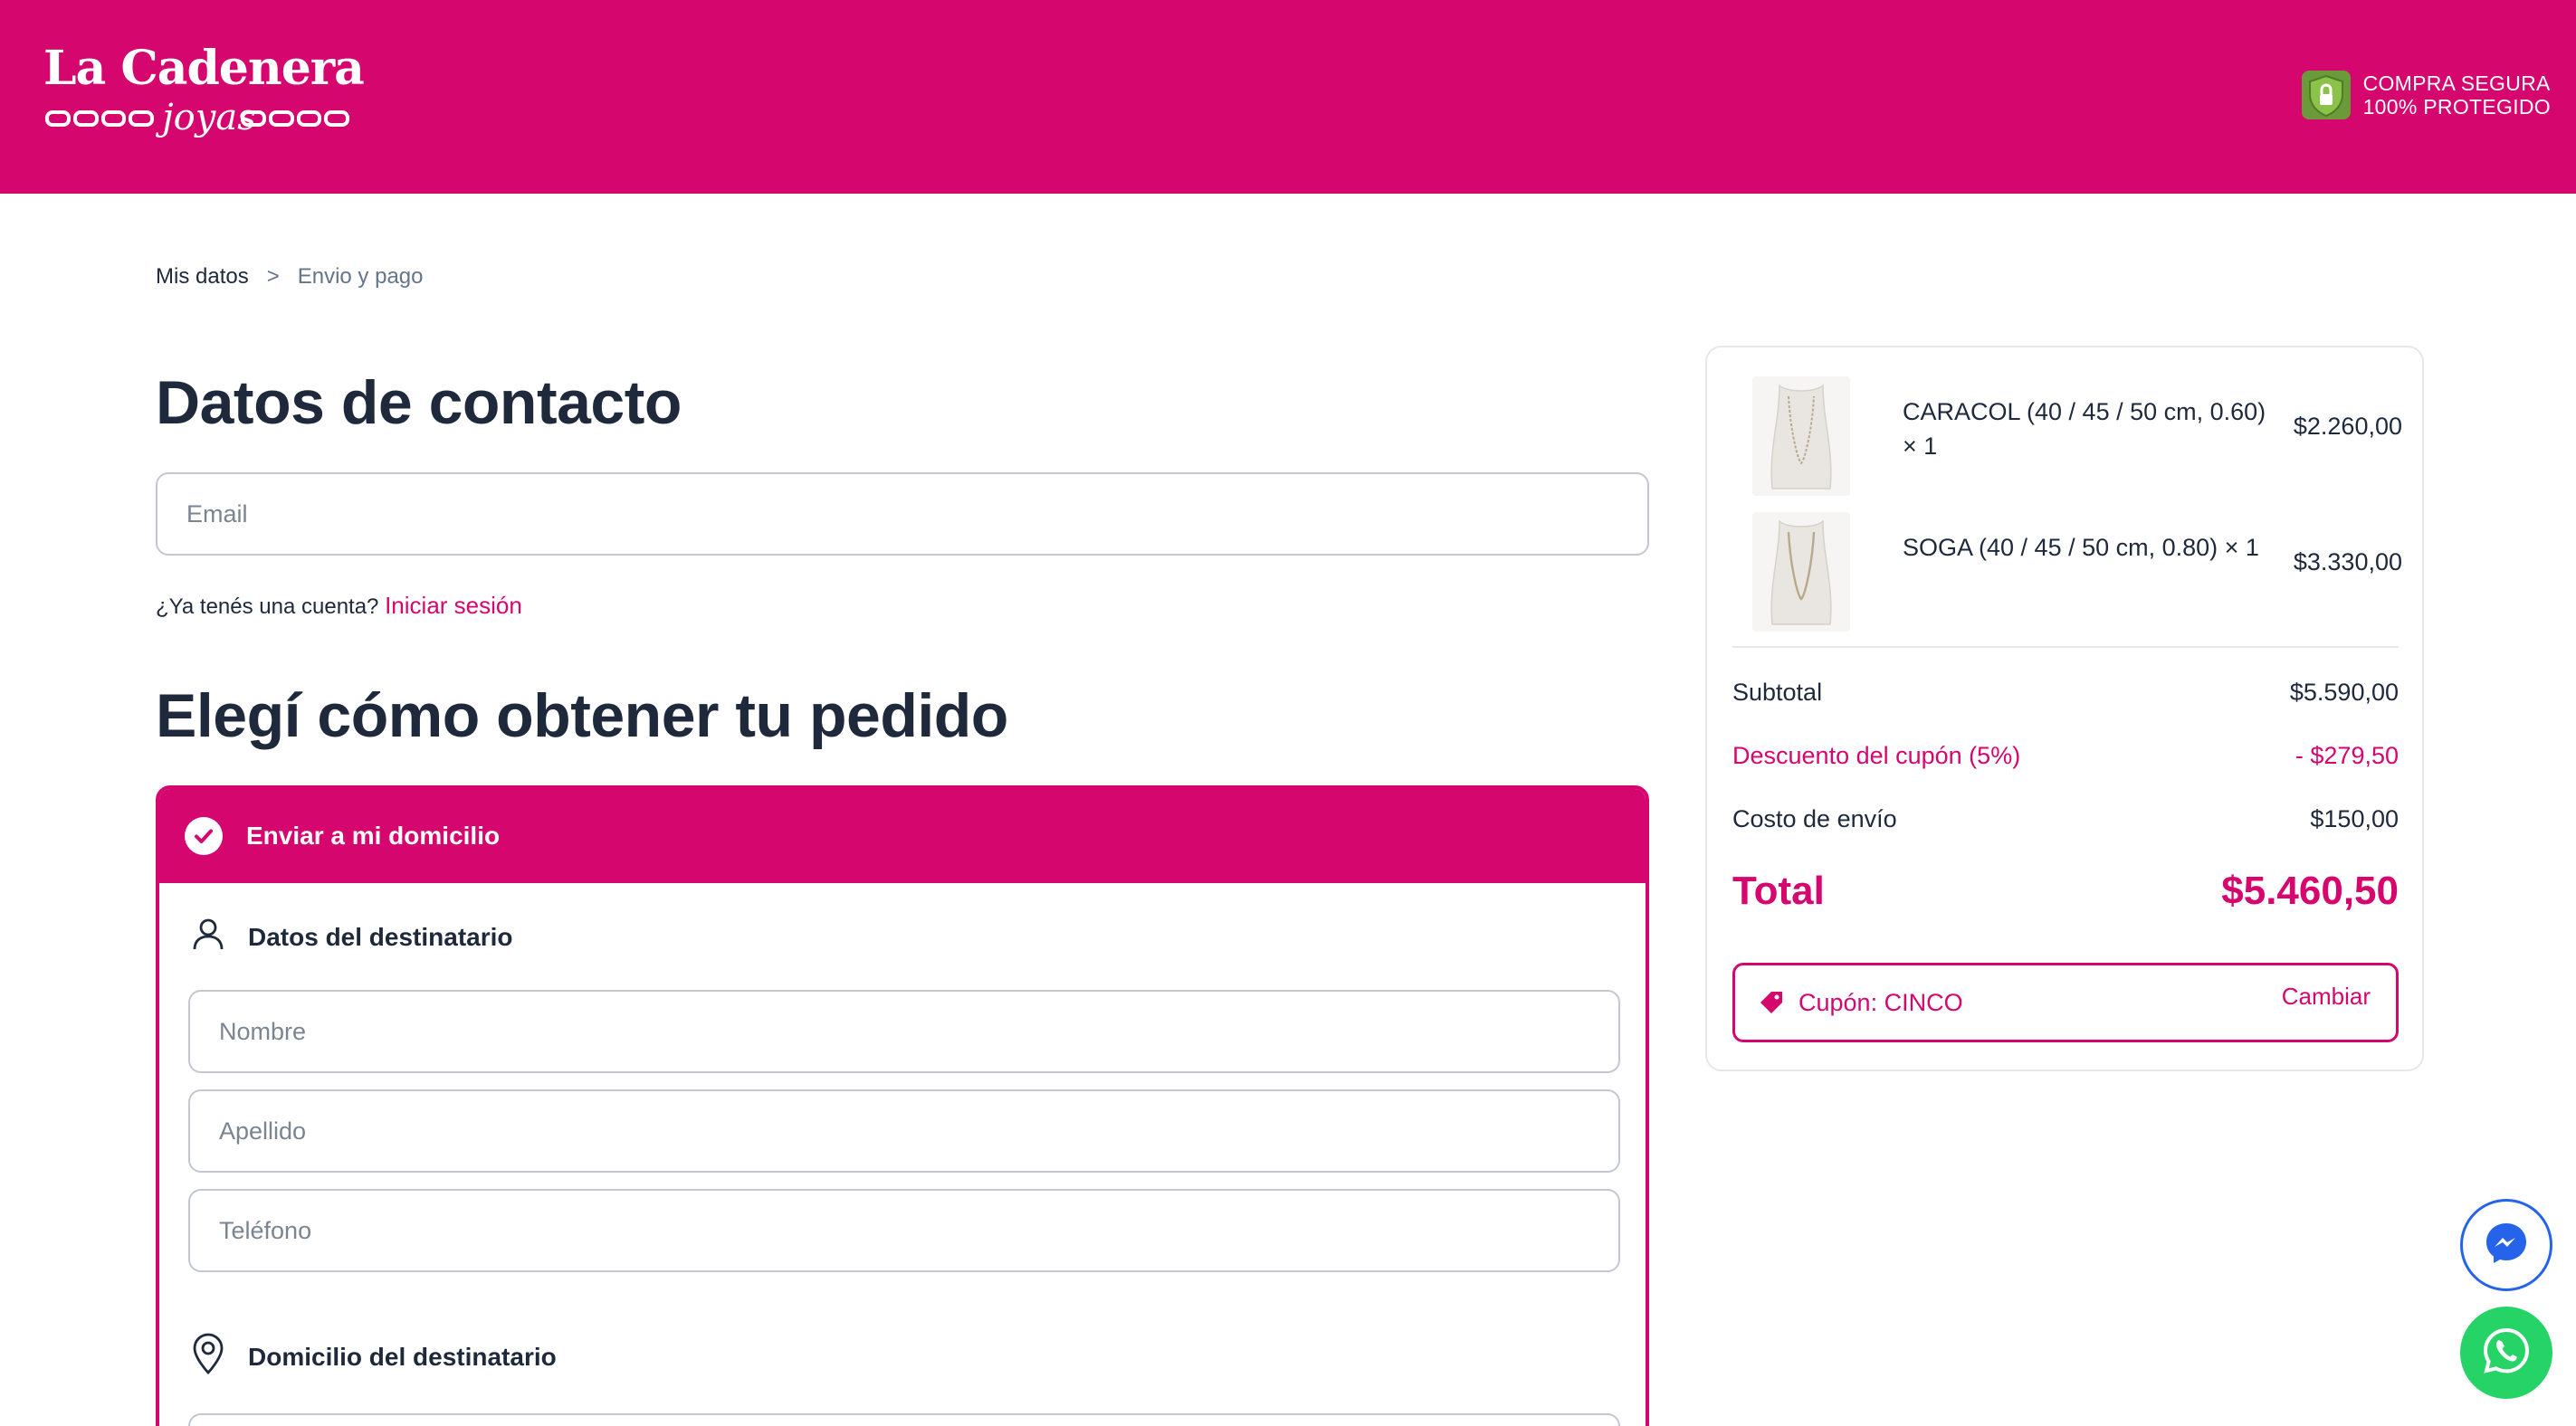 The image size is (2576, 1426). Describe the element at coordinates (2326, 997) in the screenshot. I see `coupon-change-button: Cambiar` at that location.